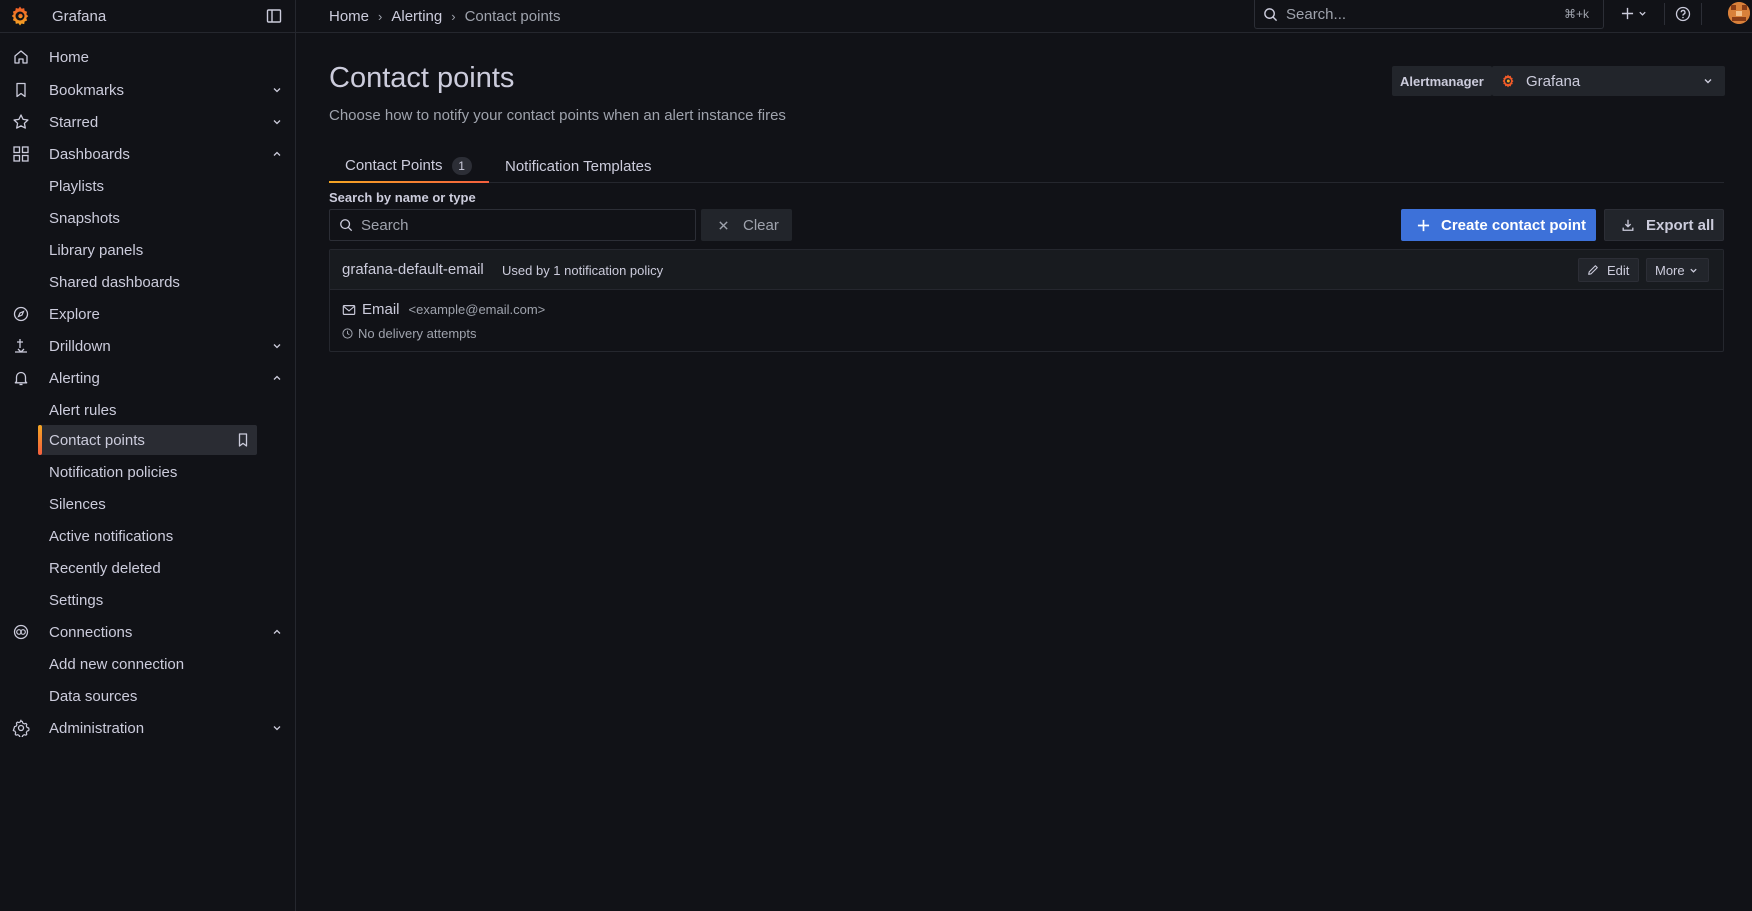 This screenshot has width=1752, height=911. Describe the element at coordinates (21, 632) in the screenshot. I see `connections-icon` at that location.